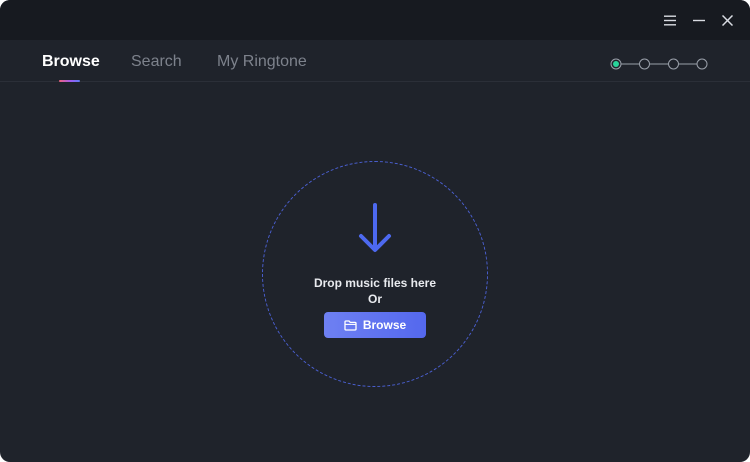  I want to click on menu-button, so click(670, 20).